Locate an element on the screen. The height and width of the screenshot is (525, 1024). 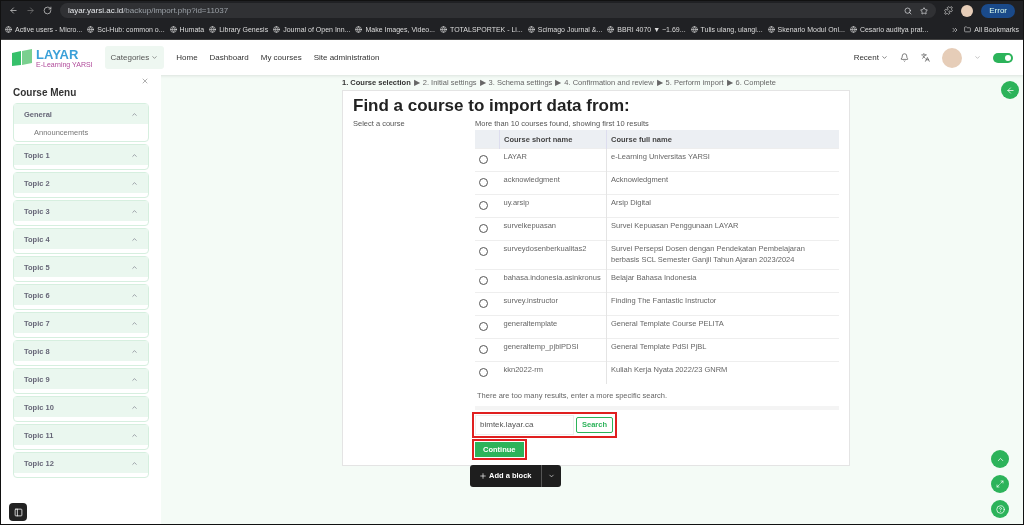
profile-error-button: Error is located at coordinates (998, 10).